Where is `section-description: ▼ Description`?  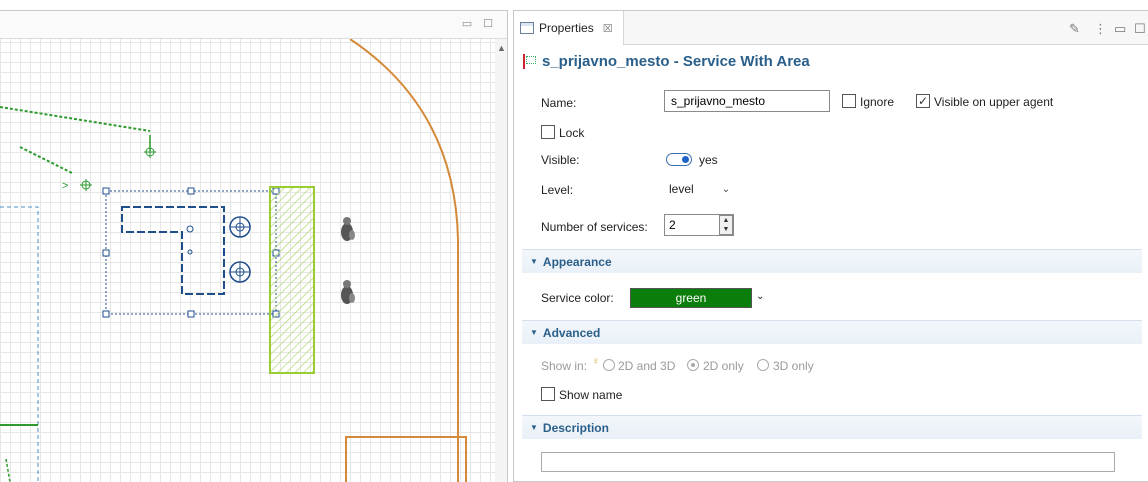
section-description: ▼ Description is located at coordinates (832, 427).